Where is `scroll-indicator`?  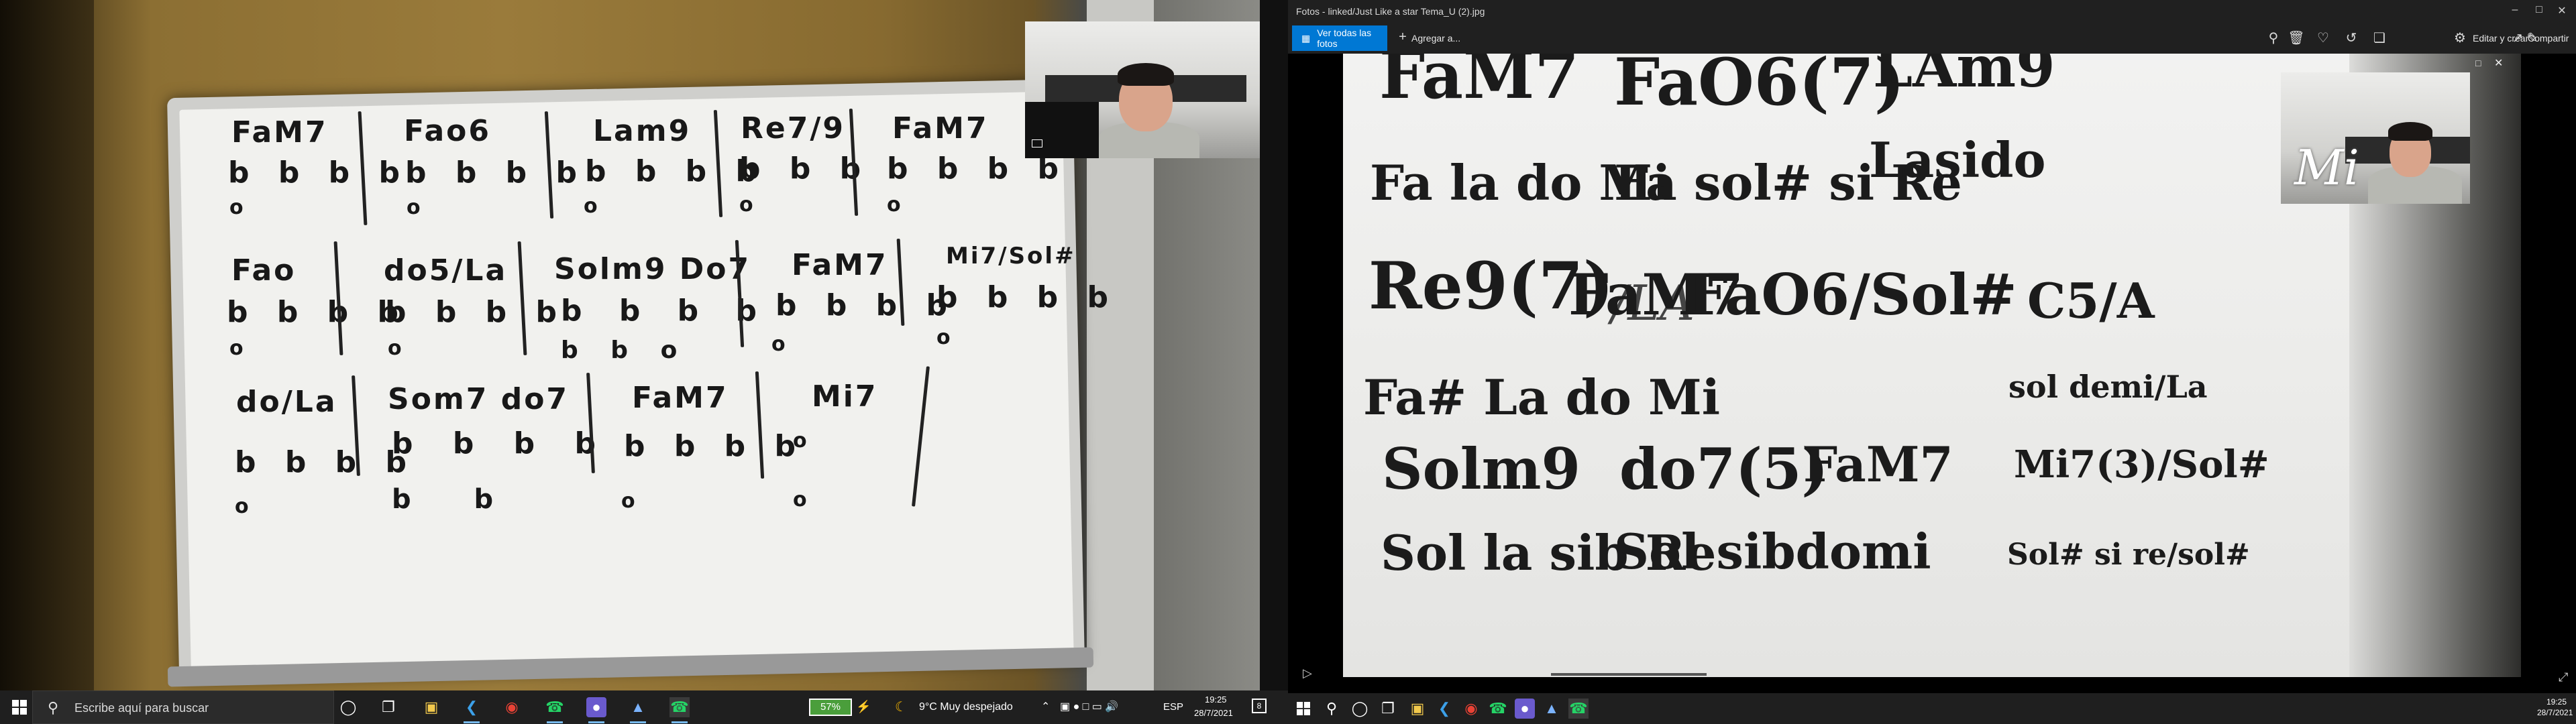
scroll-indicator is located at coordinates (1629, 674).